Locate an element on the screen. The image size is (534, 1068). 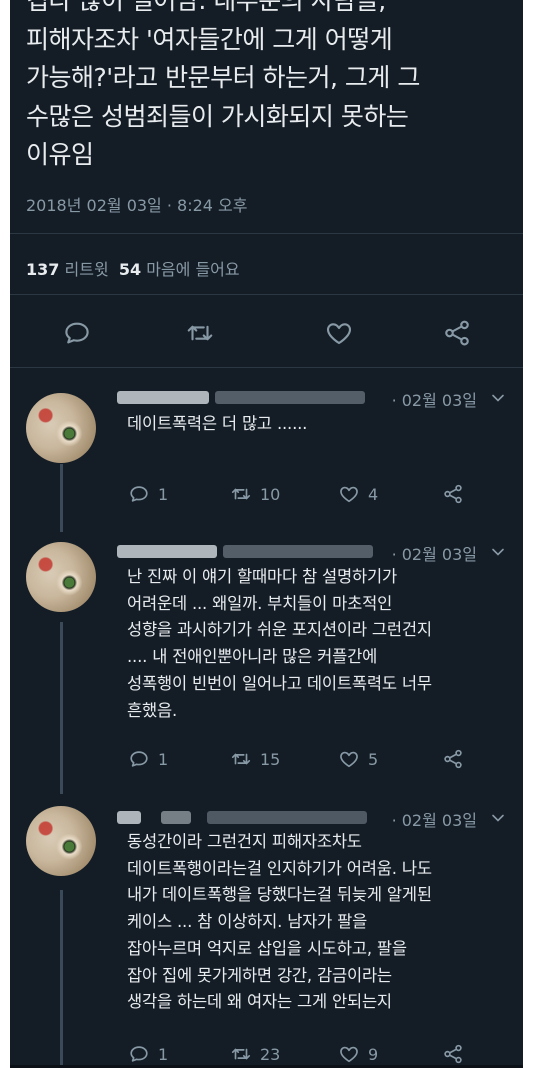
like-button is located at coordinates (339, 333).